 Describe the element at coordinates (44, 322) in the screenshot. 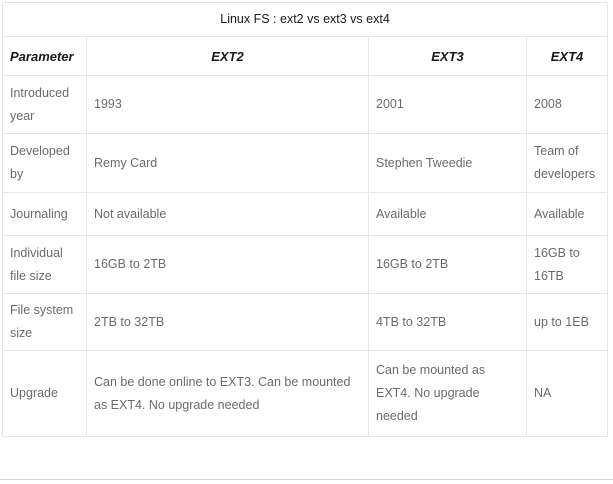

I see `row-label: File system size` at that location.